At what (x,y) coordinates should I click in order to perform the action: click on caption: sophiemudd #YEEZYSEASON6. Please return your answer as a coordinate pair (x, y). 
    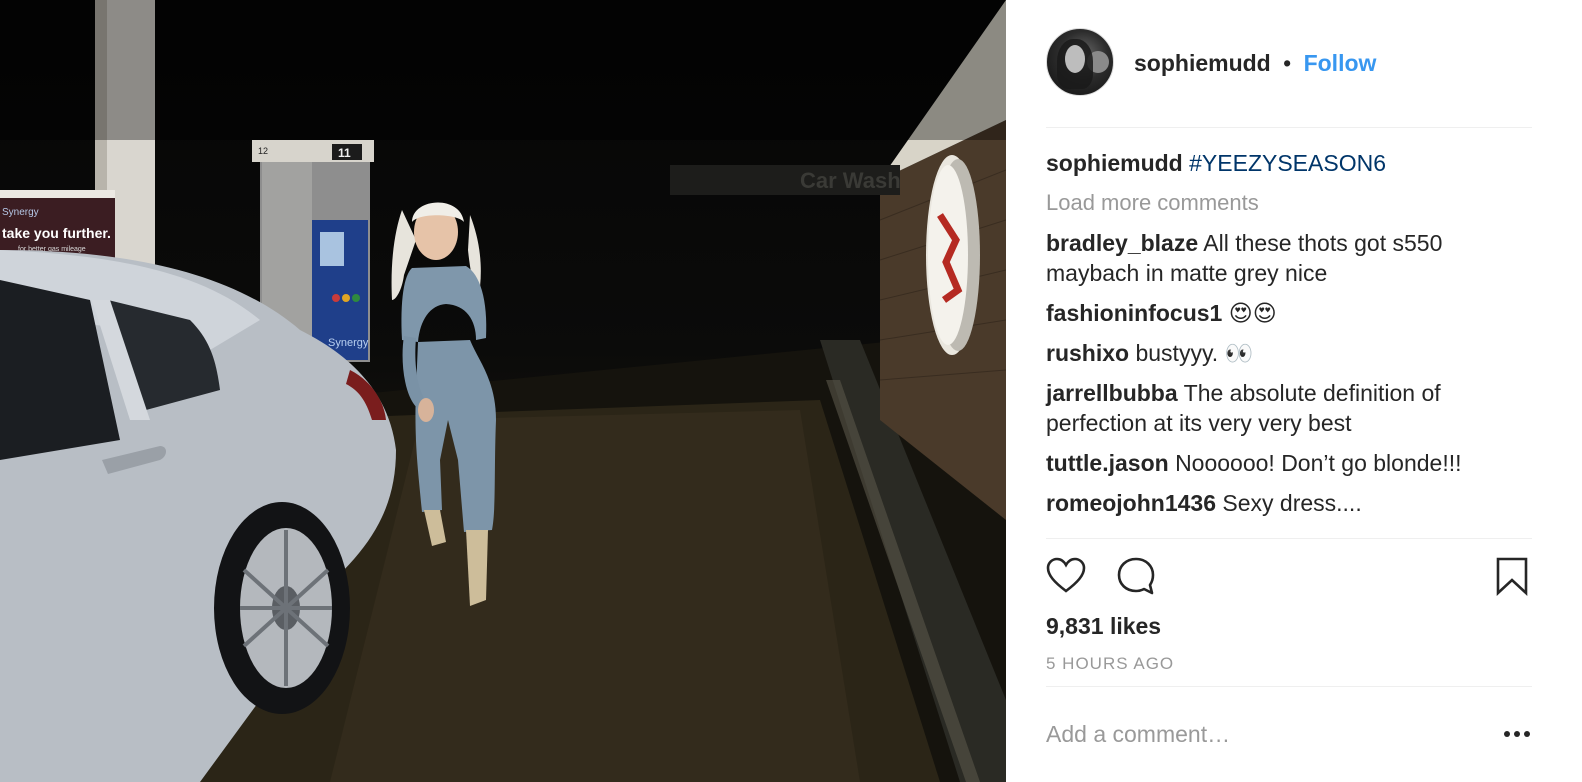
    Looking at the image, I should click on (1289, 163).